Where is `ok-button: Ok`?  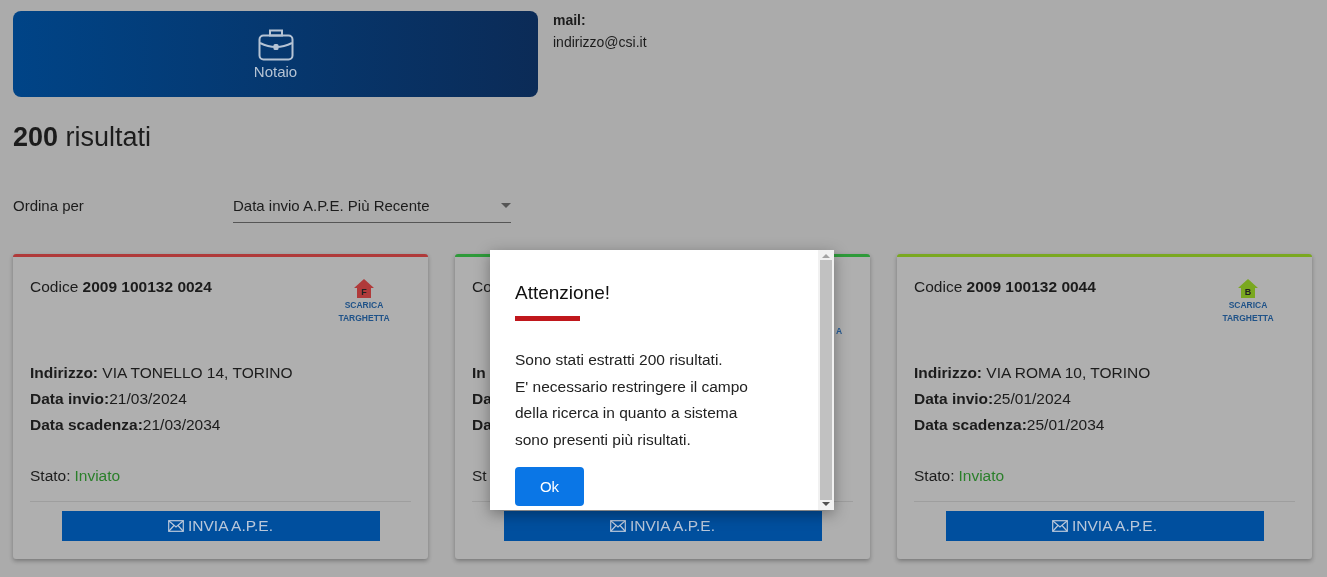
ok-button: Ok is located at coordinates (549, 486).